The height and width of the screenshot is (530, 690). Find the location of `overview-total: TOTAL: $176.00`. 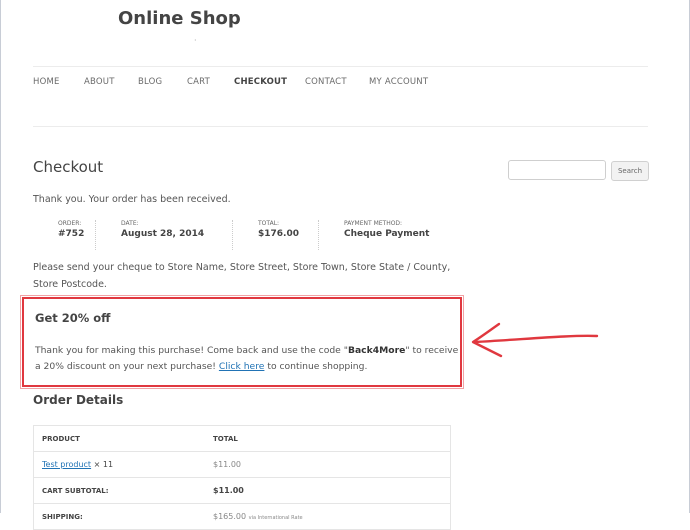

overview-total: TOTAL: $176.00 is located at coordinates (265, 235).